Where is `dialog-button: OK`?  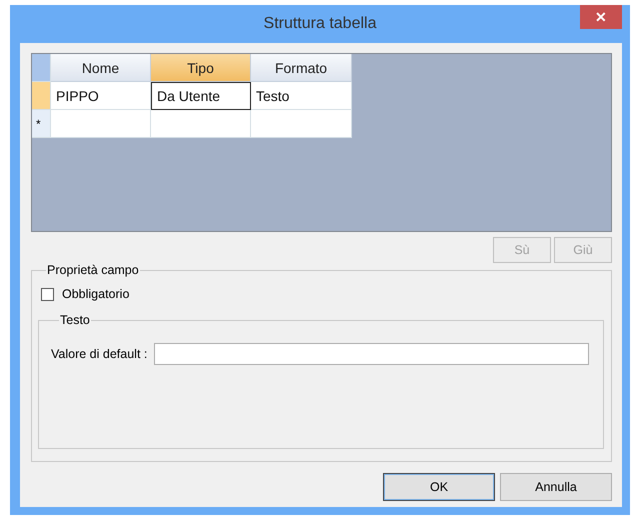
dialog-button: OK is located at coordinates (439, 487).